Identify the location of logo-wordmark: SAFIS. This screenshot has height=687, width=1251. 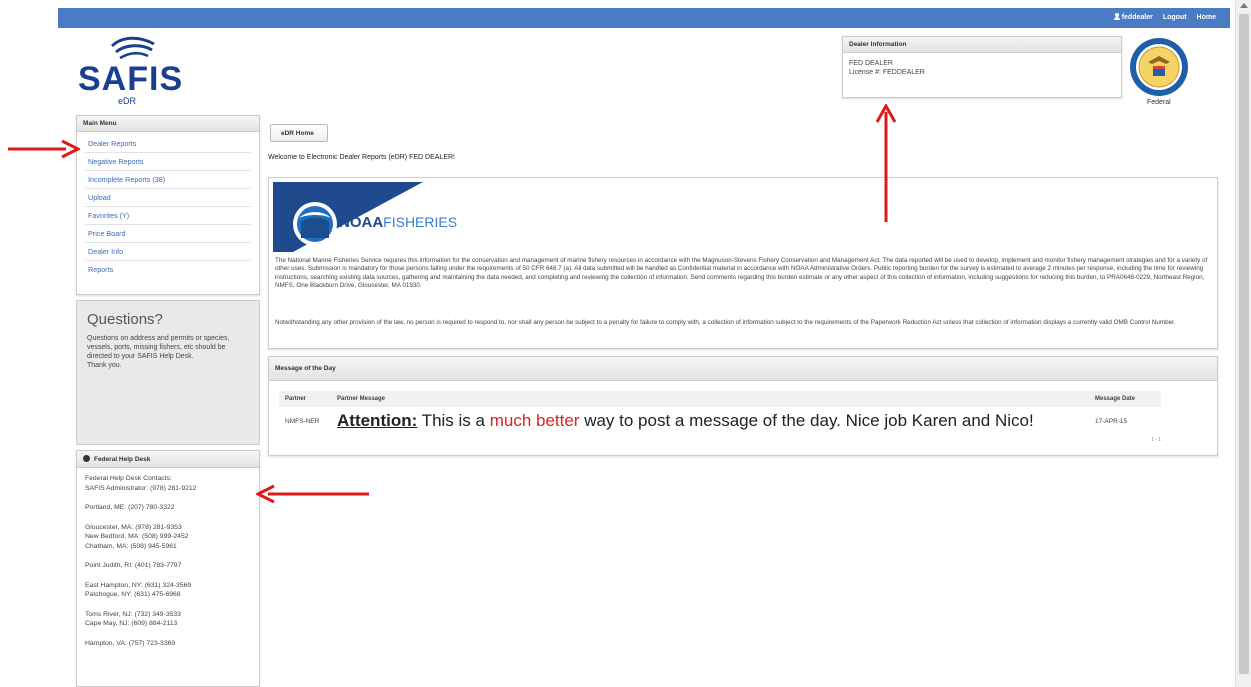
(131, 79).